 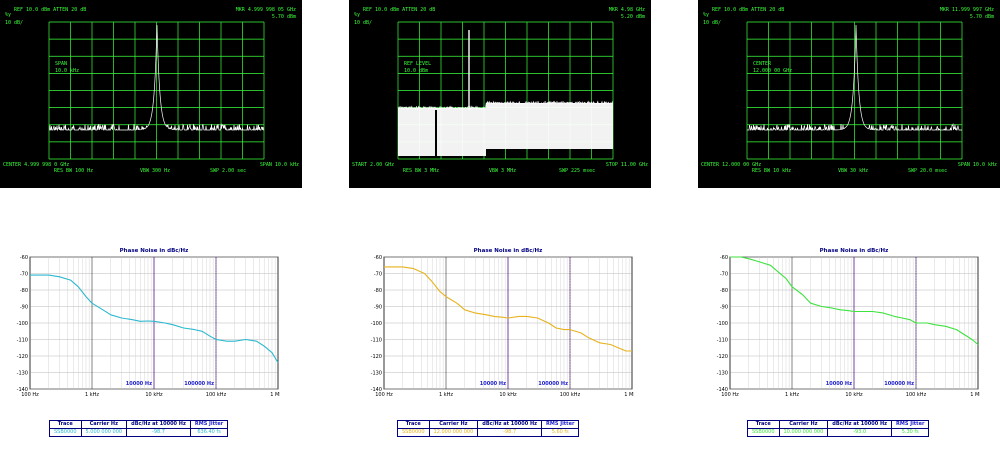 What do you see at coordinates (927, 171) in the screenshot?
I see `screen-sweep: SWP 20.0 msec` at bounding box center [927, 171].